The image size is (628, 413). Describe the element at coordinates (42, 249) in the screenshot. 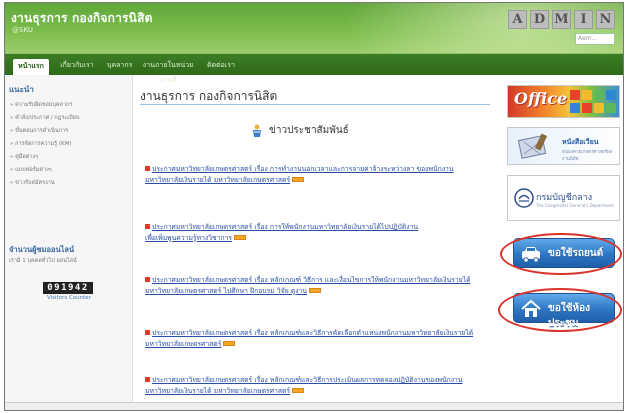

I see `online-heading: จำนวนผู้ชมออนไลน์` at that location.